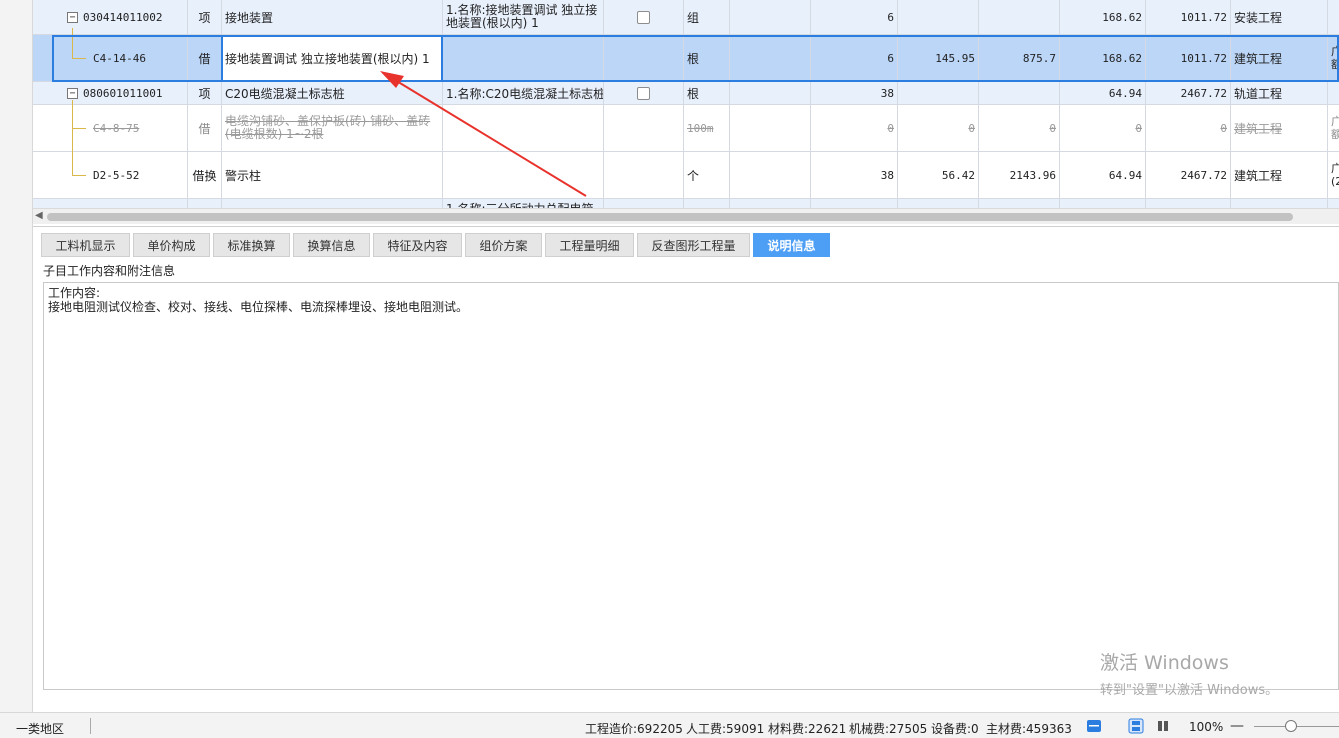  I want to click on activation-watermark: 激活 Windows 转到"设置"以激活 Windows。, so click(1189, 673).